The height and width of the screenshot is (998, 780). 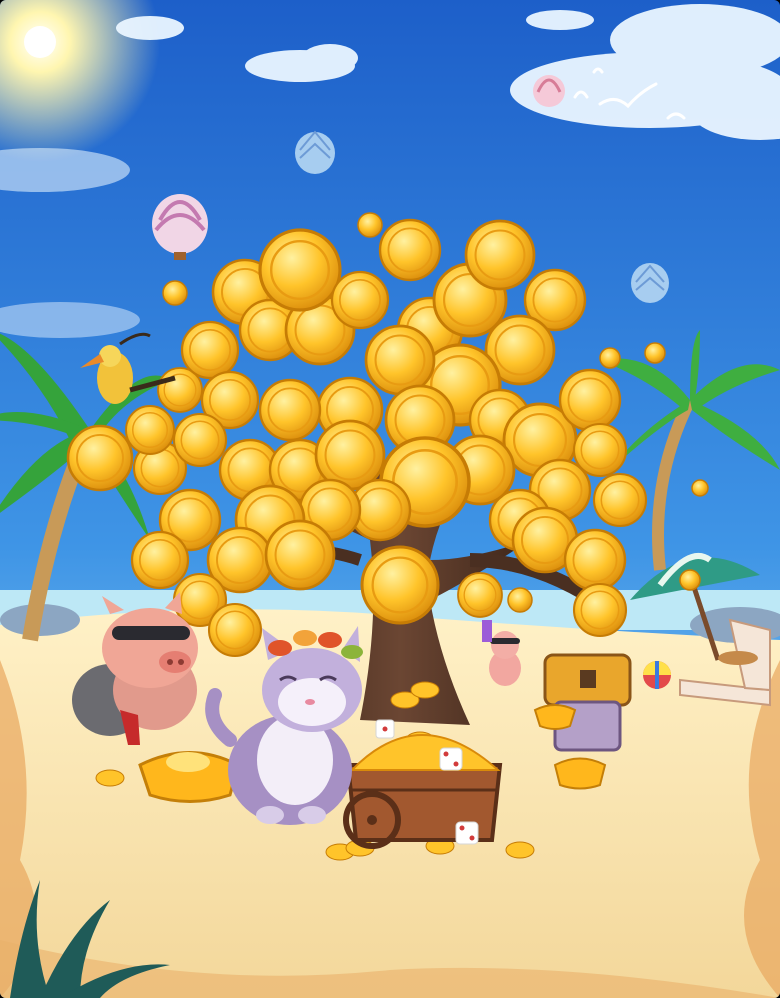 What do you see at coordinates (587, 702) in the screenshot?
I see `treasure-chest-icon` at bounding box center [587, 702].